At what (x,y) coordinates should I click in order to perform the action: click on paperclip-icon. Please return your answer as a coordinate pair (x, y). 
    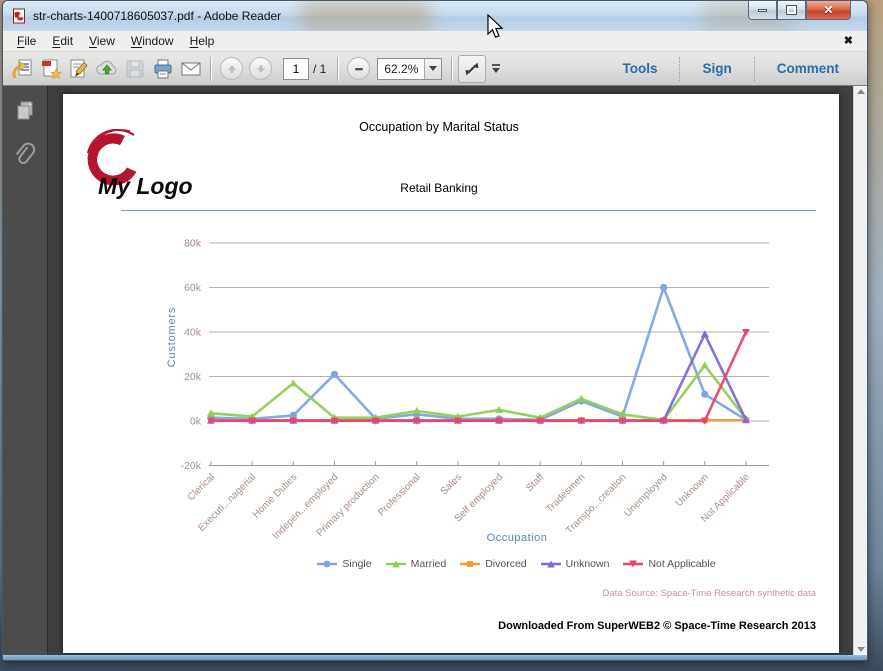
    Looking at the image, I should click on (25, 153).